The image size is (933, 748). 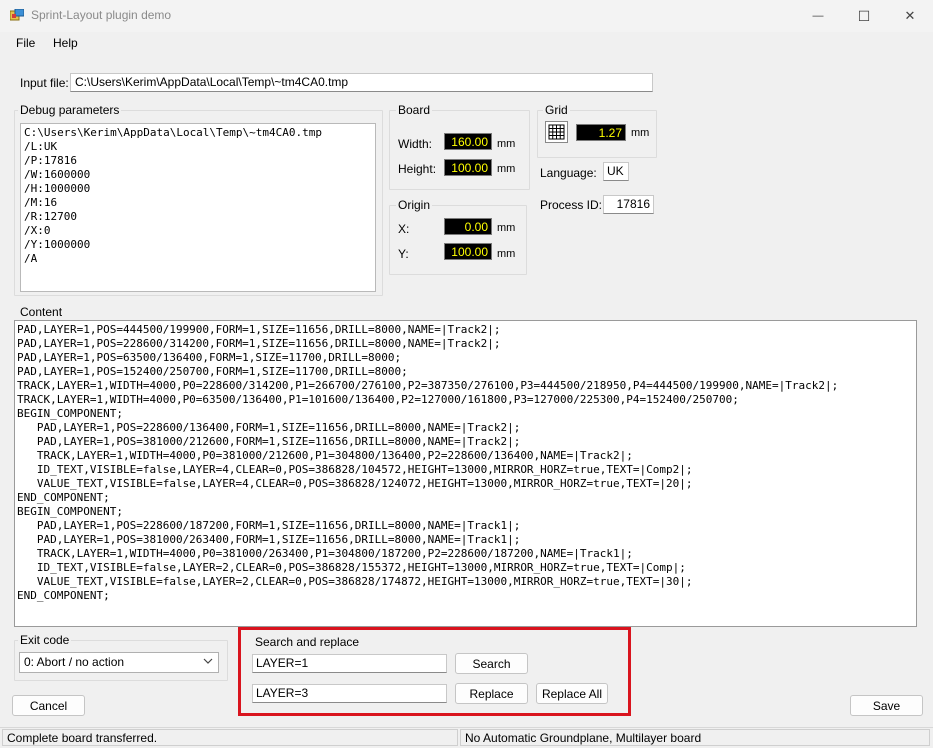 What do you see at coordinates (41, 312) in the screenshot?
I see `content-title: Content` at bounding box center [41, 312].